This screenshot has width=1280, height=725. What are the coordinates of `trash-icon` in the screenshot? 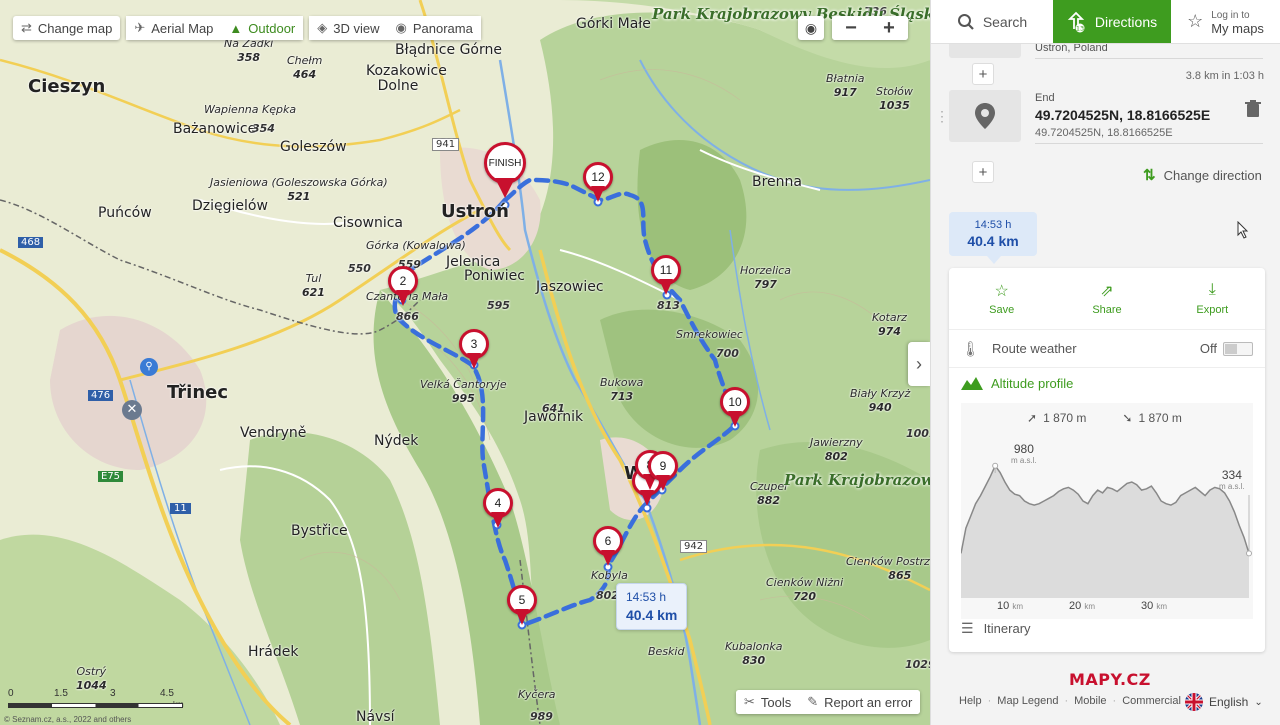 It's located at (1253, 109).